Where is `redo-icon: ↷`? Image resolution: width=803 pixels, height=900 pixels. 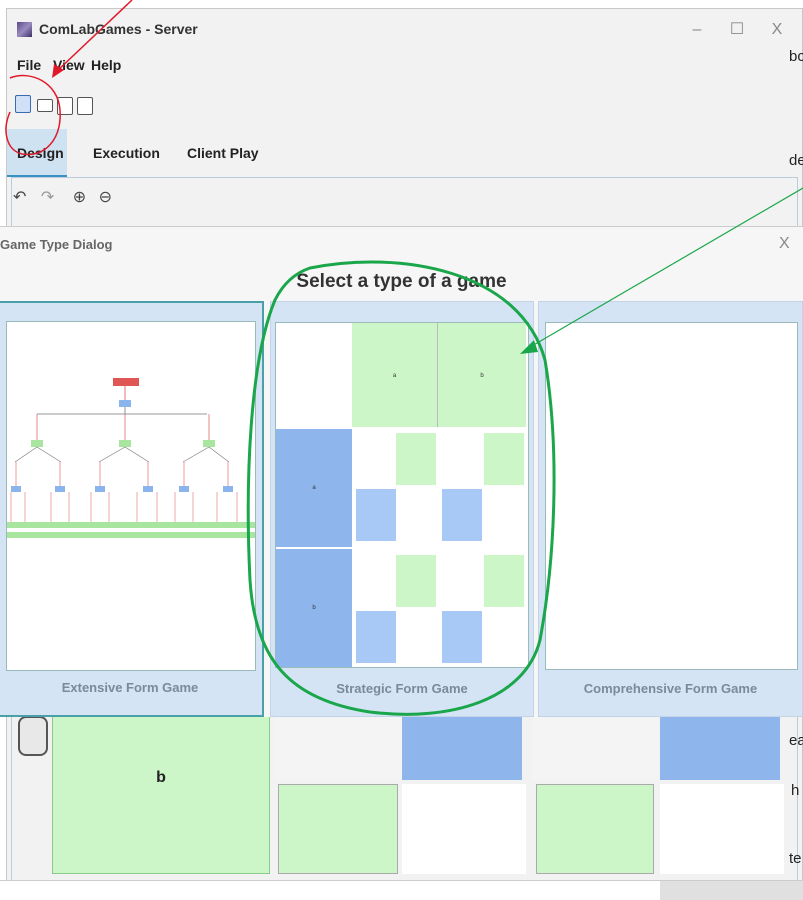 redo-icon: ↷ is located at coordinates (47, 197).